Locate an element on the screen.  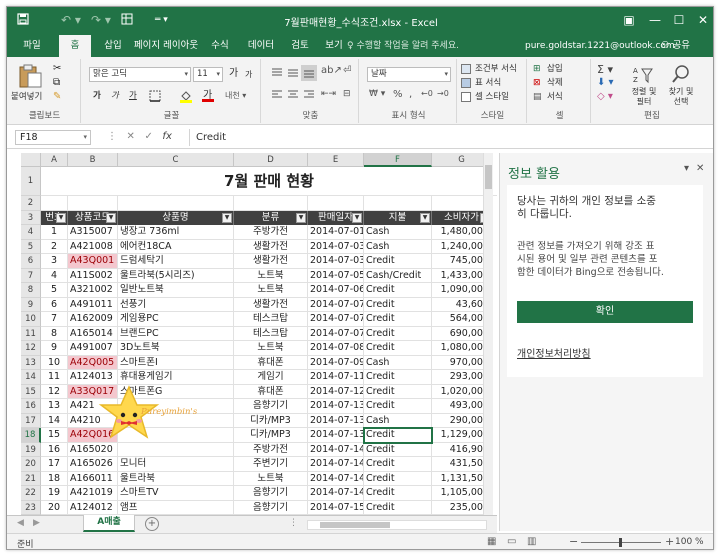
table-cell: 음향기기 is located at coordinates (271, 406).